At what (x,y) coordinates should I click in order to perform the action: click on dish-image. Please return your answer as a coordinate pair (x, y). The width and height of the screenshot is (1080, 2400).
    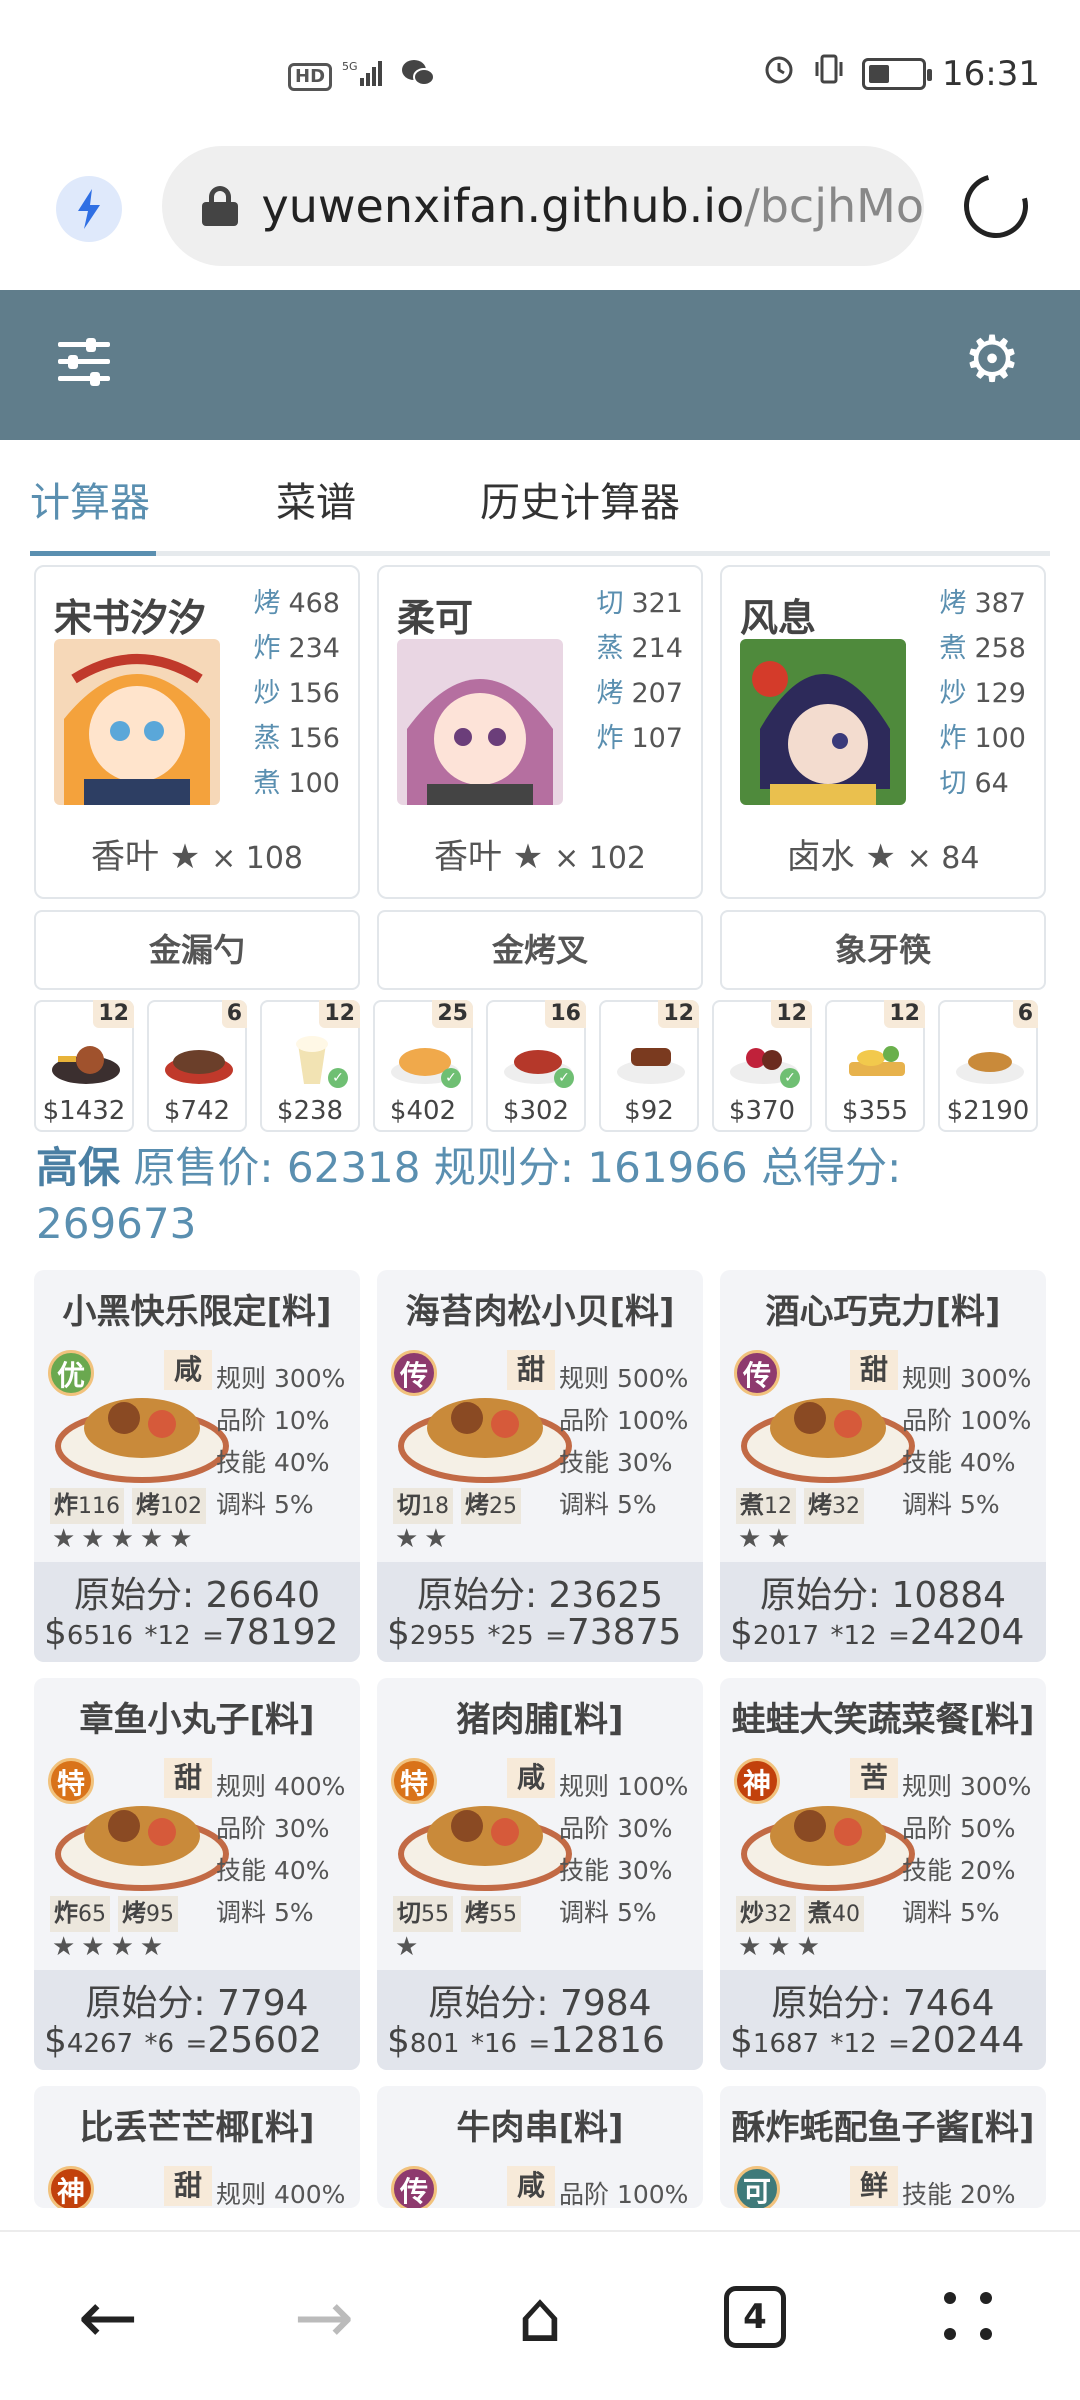
    Looking at the image, I should click on (651, 1066).